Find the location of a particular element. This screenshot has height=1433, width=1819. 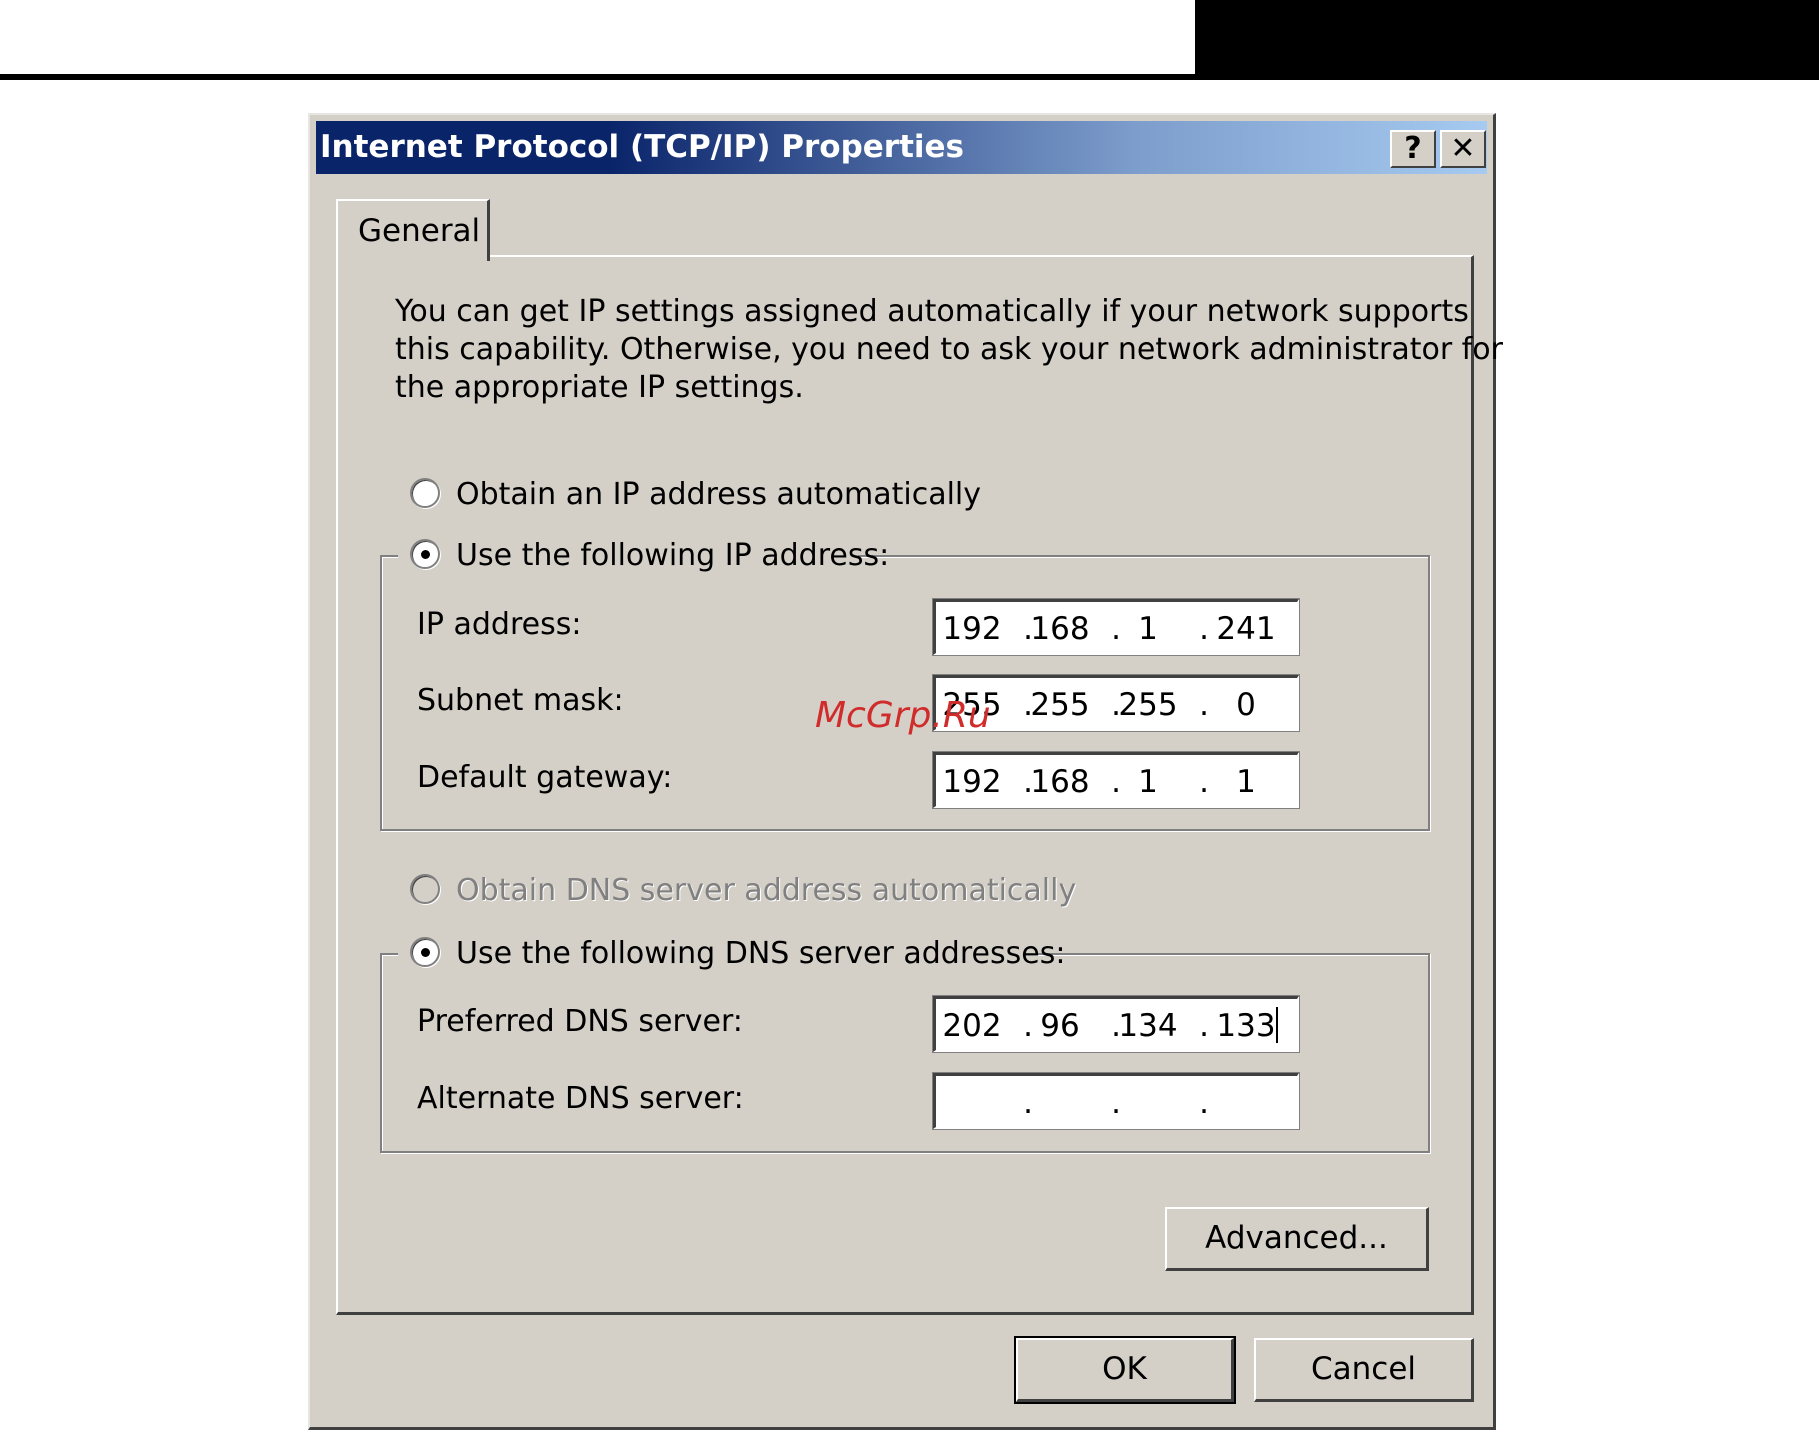

use-following-dns-radio is located at coordinates (425, 952).